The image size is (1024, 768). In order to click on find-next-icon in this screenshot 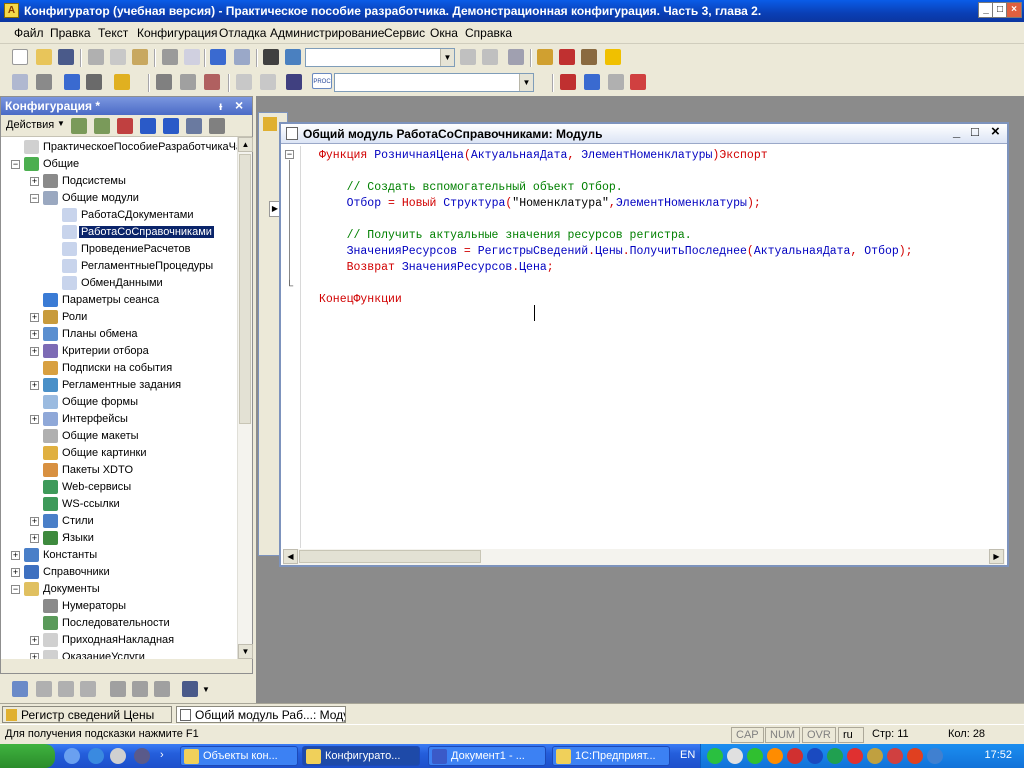, I will do `click(490, 57)`.